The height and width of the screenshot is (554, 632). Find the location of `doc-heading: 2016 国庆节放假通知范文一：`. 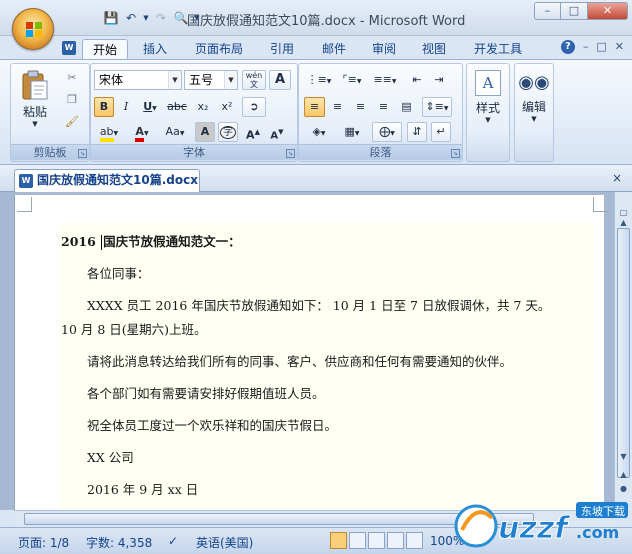

doc-heading: 2016 国庆节放假通知范文一： is located at coordinates (151, 240).